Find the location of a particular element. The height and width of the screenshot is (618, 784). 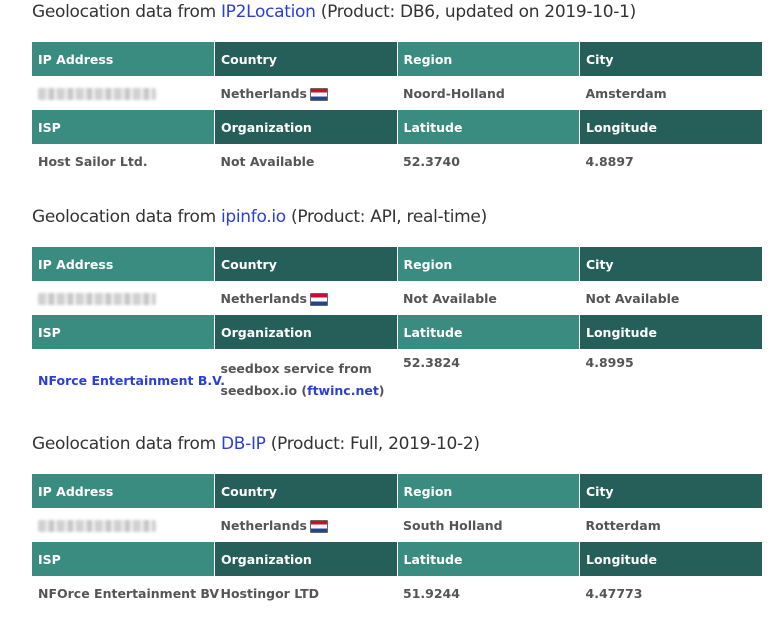

latitude-value: 51.9244 is located at coordinates (431, 593).